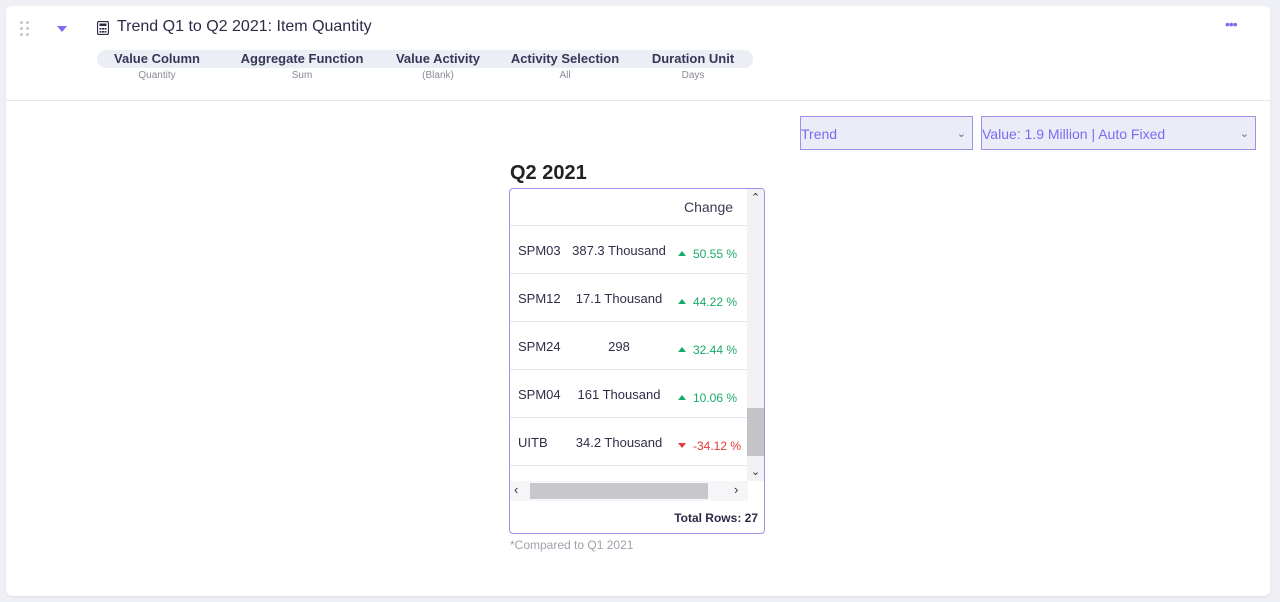  What do you see at coordinates (548, 173) in the screenshot?
I see `period-title: Q2 2021` at bounding box center [548, 173].